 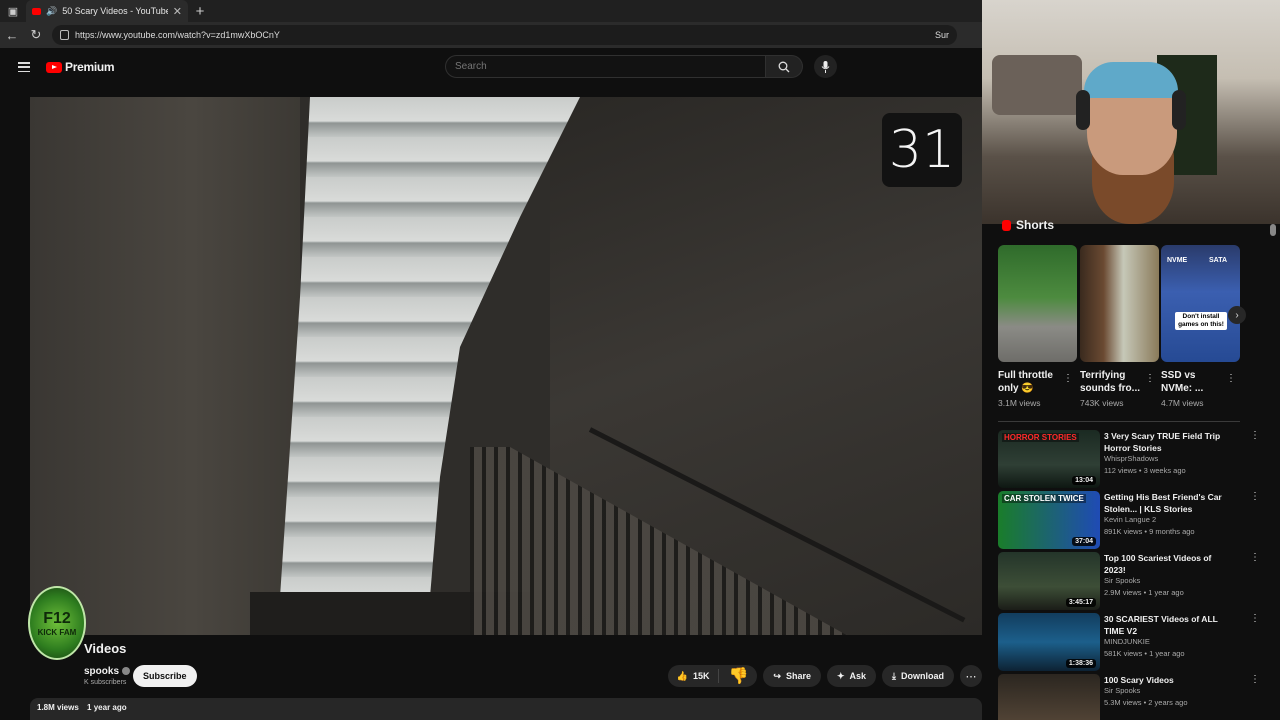 I want to click on close-tab-icon: ✕, so click(x=177, y=11).